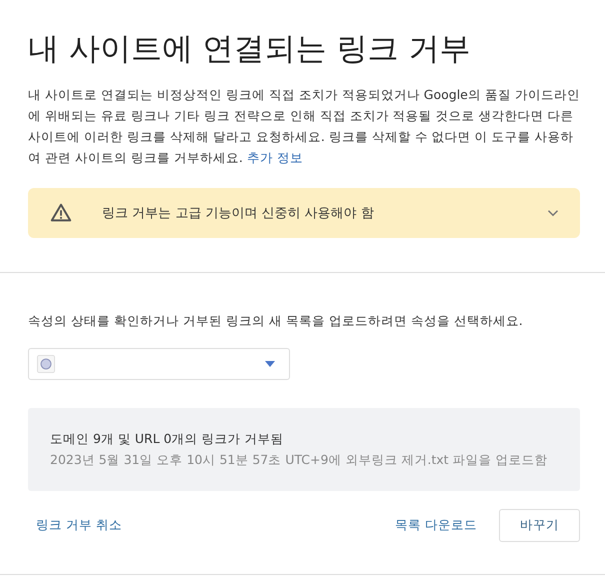 The height and width of the screenshot is (579, 605). I want to click on more-info-link: 추가 정보, so click(274, 157).